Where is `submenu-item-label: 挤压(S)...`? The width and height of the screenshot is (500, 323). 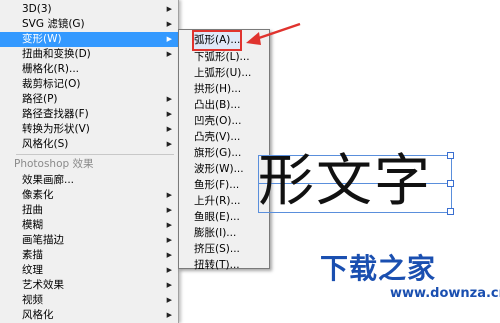
submenu-item-label: 挤压(S)... is located at coordinates (217, 249).